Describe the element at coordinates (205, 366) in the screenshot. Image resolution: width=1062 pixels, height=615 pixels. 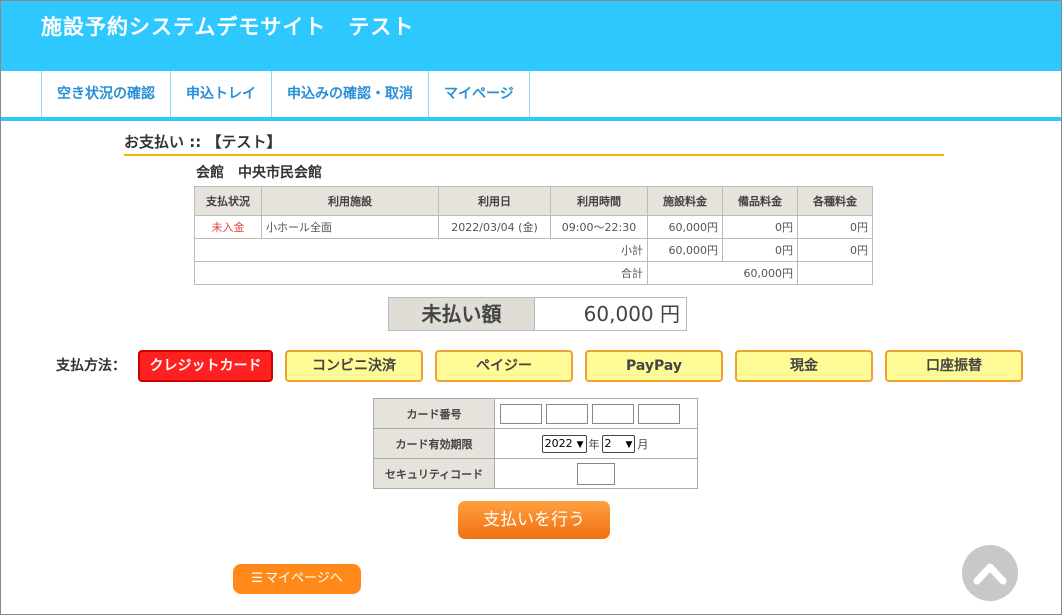
I see `method-credit-card-button: クレジットカード` at that location.